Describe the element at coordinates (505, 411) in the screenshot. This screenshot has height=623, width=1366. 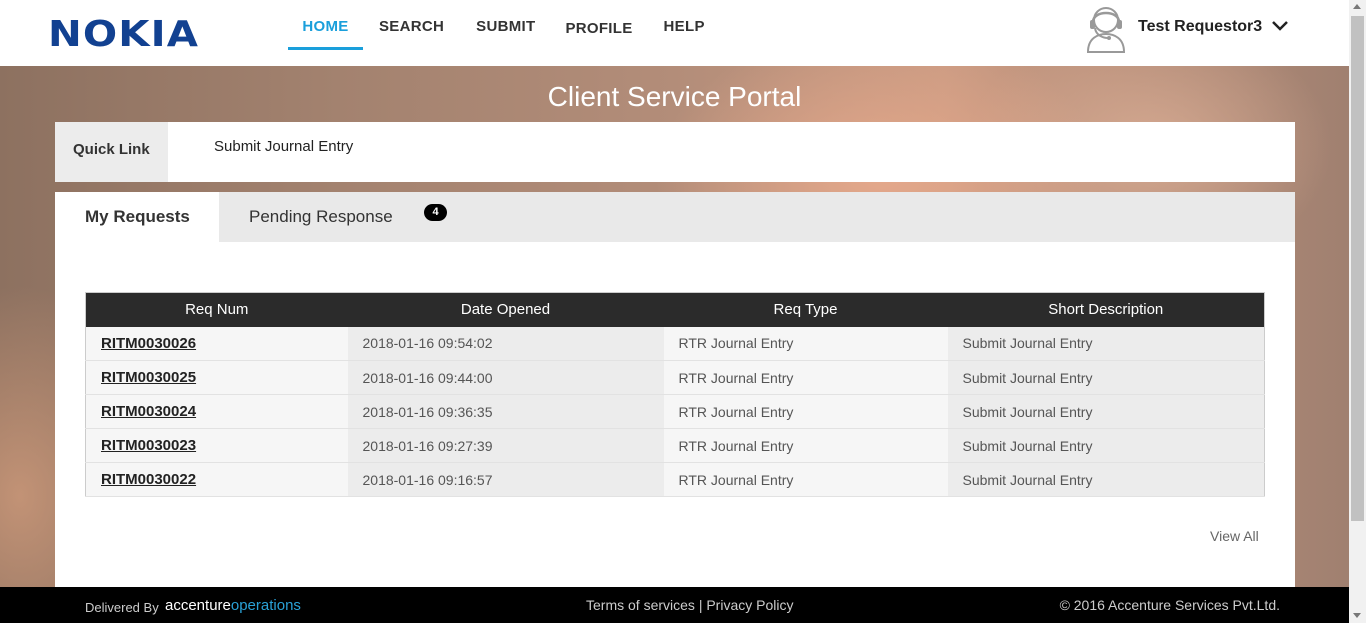
I see `date-opened-cell: 2018-01-16 09:36:35` at that location.